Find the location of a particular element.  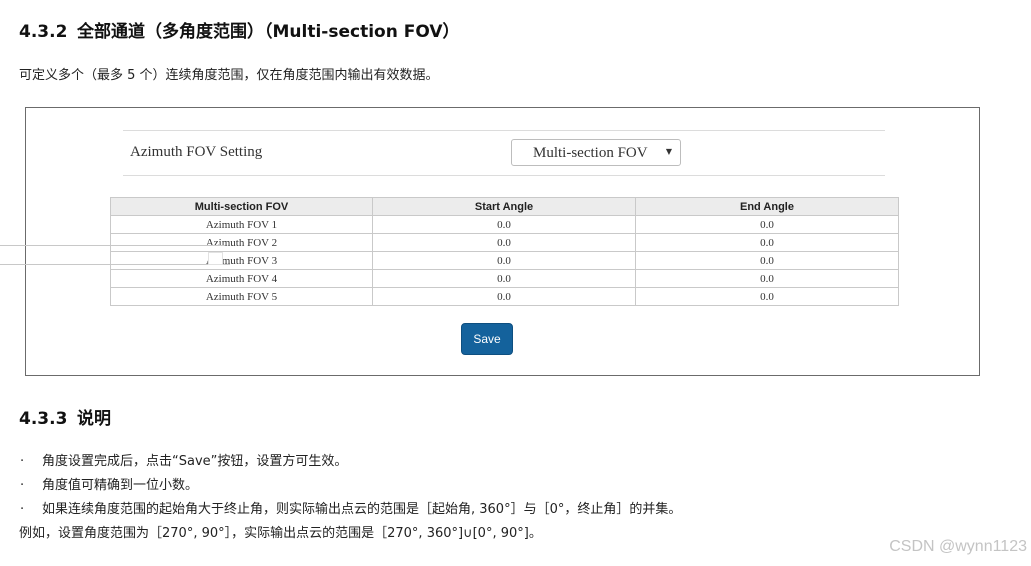

fov-mode-selected-value: Multi-section FOV is located at coordinates (590, 153).